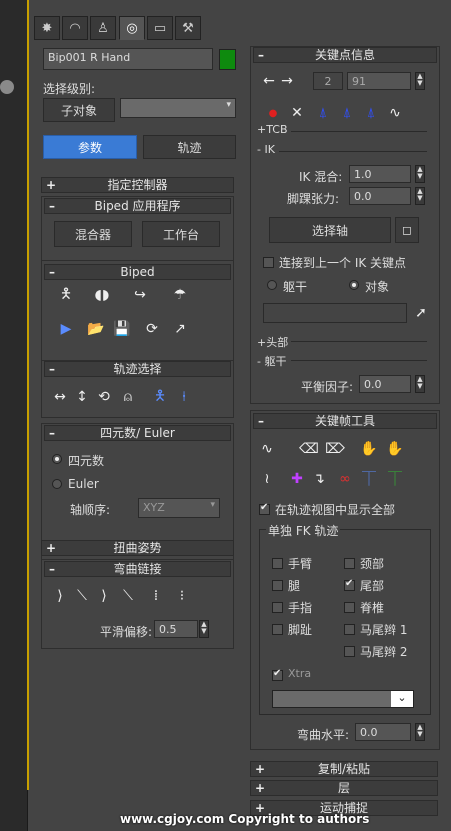  I want to click on set-parent-icon: ✚, so click(297, 479).